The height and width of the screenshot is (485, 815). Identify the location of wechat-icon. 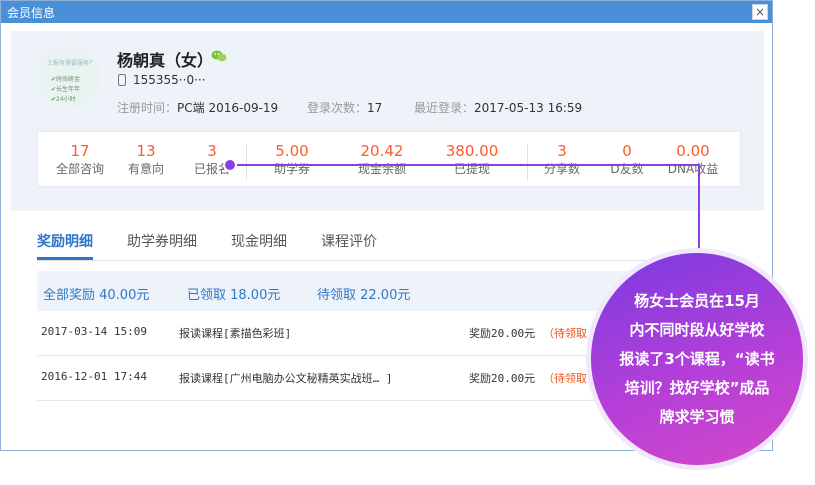
(219, 56).